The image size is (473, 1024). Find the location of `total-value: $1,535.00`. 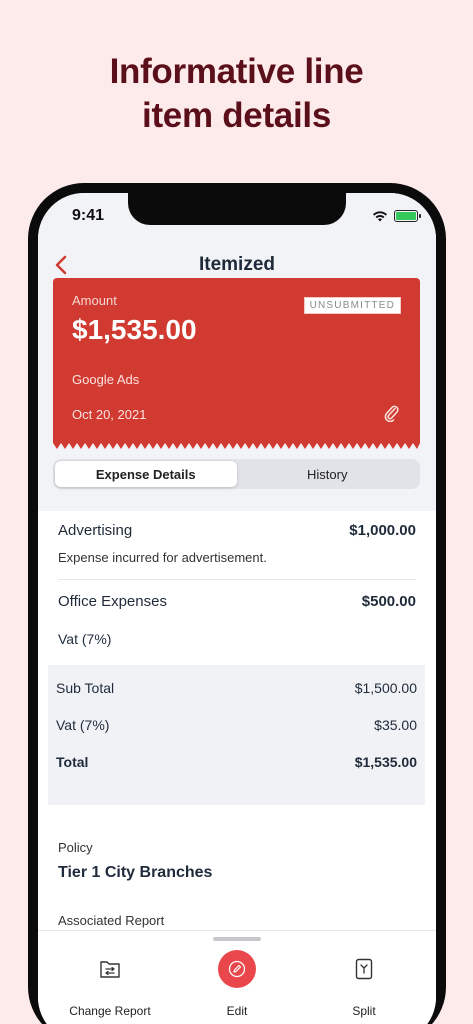

total-value: $1,535.00 is located at coordinates (385, 762).